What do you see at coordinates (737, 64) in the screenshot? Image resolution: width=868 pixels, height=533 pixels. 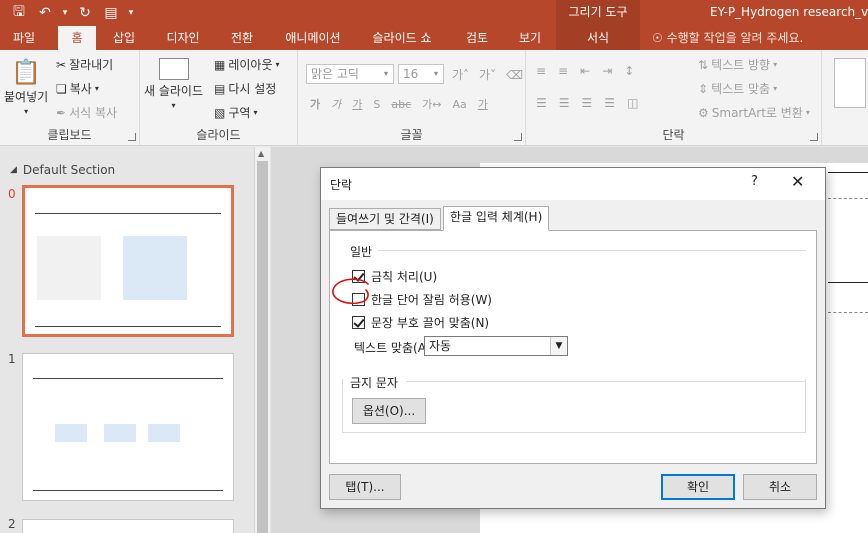 I see `text-direction-button: ⇅ 텍스트 방향 ▾` at bounding box center [737, 64].